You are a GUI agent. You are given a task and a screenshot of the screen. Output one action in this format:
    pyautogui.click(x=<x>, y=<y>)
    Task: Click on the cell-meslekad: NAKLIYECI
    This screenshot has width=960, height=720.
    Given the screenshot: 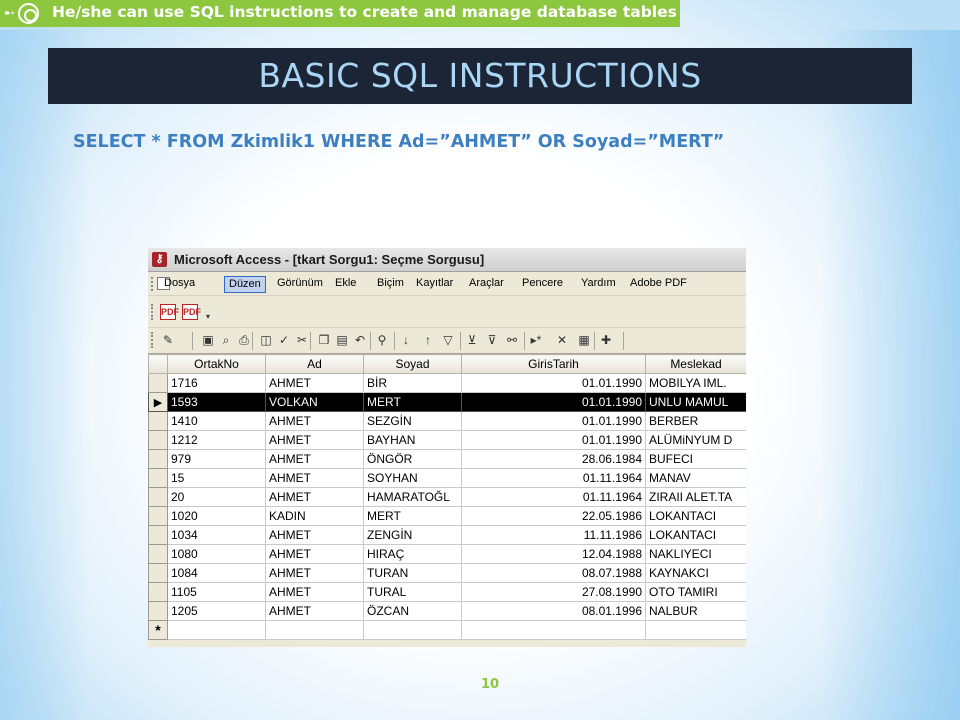 What is the action you would take?
    pyautogui.click(x=695, y=554)
    